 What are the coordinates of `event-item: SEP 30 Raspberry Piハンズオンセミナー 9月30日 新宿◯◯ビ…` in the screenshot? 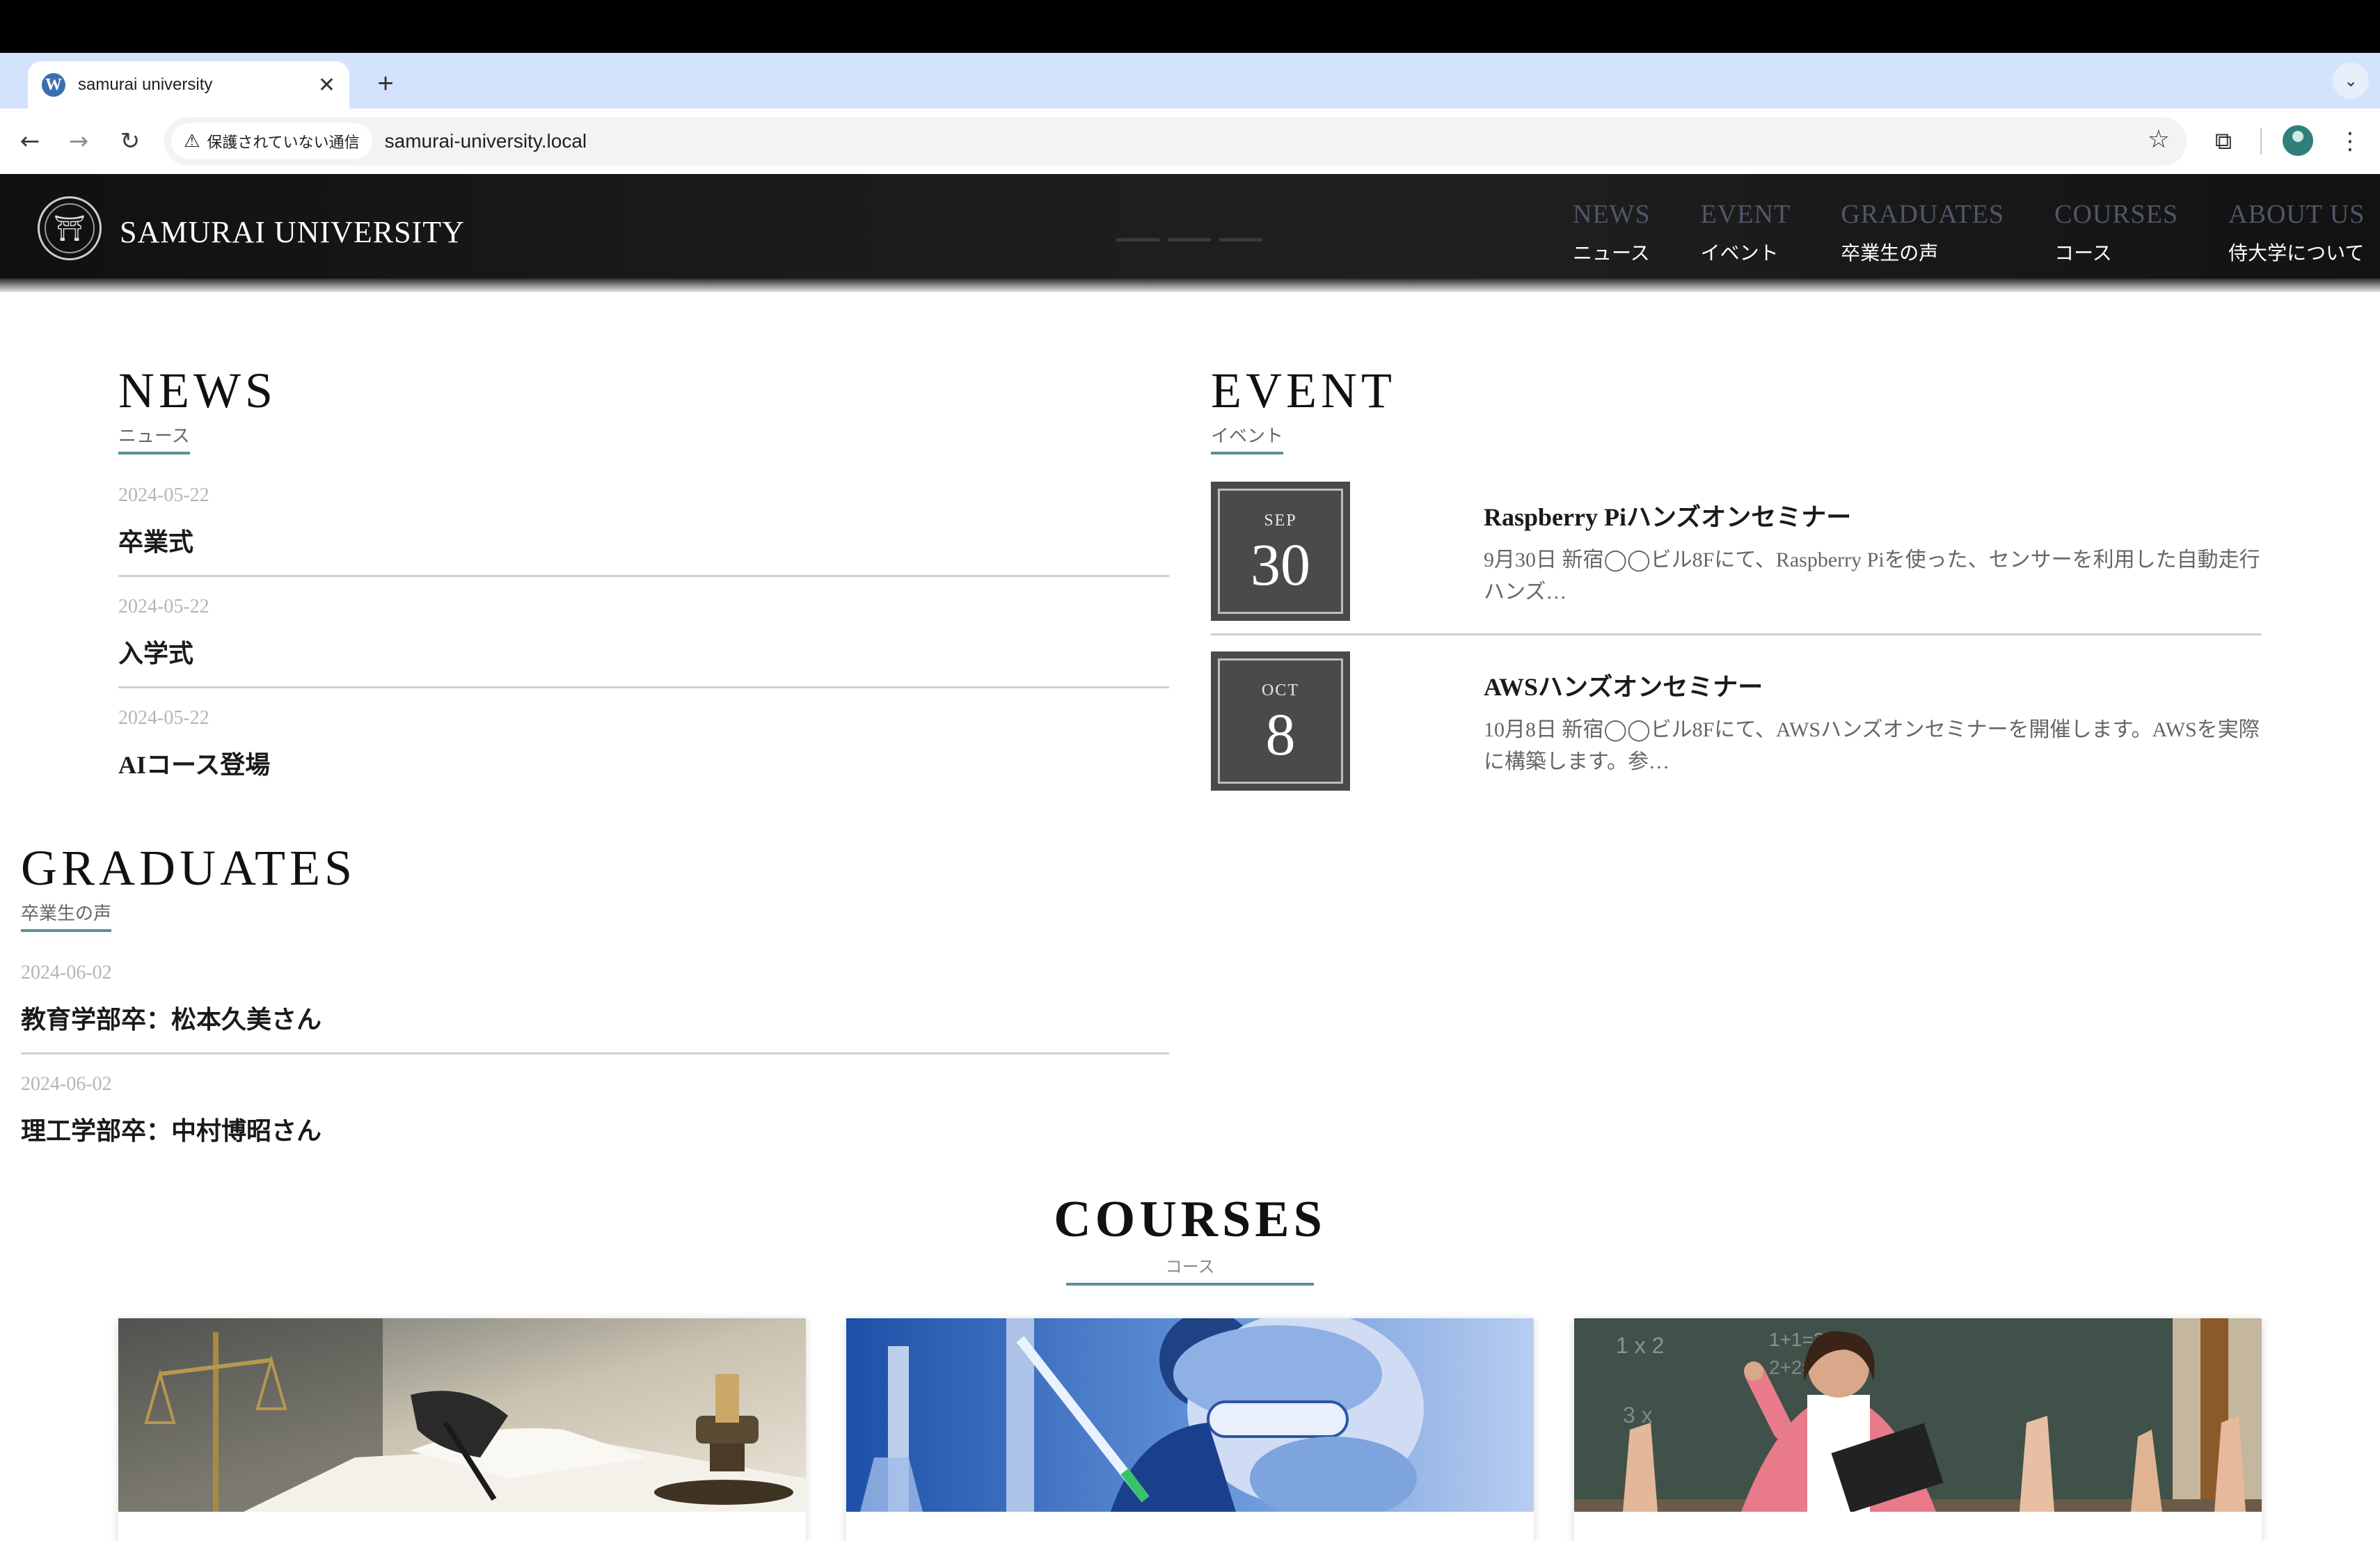 It's located at (1737, 559).